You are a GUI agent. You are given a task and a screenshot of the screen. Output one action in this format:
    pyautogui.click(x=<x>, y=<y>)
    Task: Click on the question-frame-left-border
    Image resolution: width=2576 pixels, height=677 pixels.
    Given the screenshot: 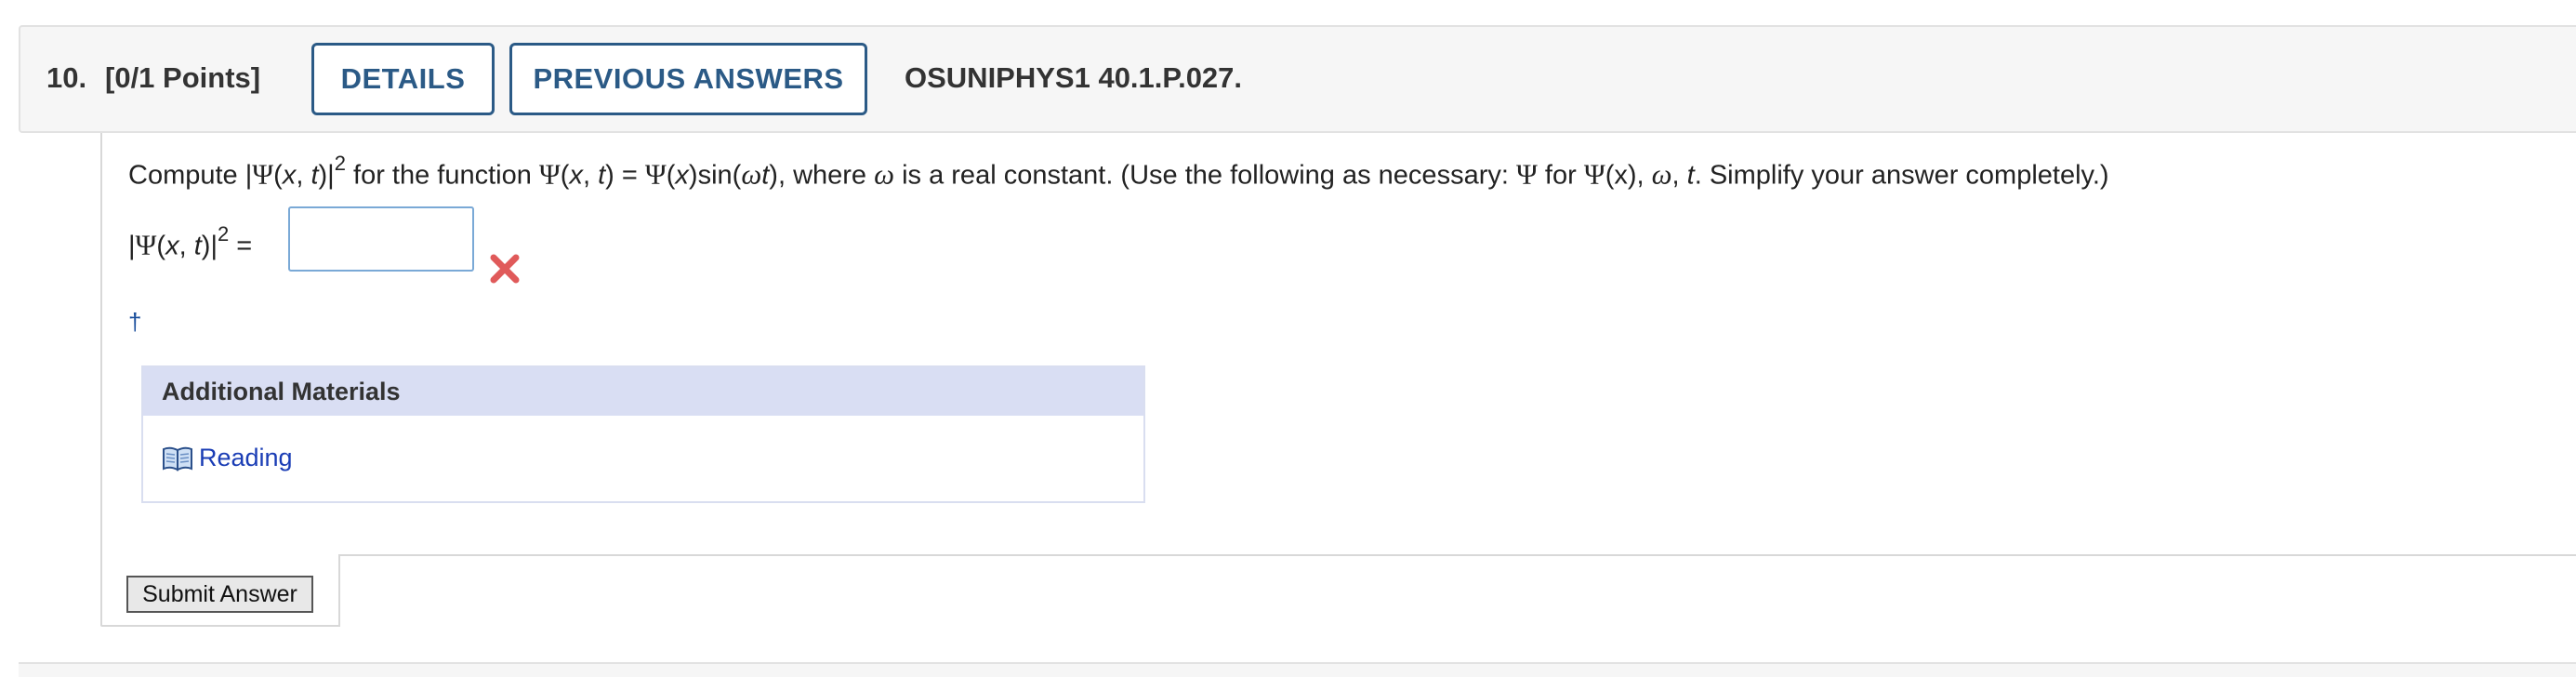 What is the action you would take?
    pyautogui.click(x=101, y=379)
    